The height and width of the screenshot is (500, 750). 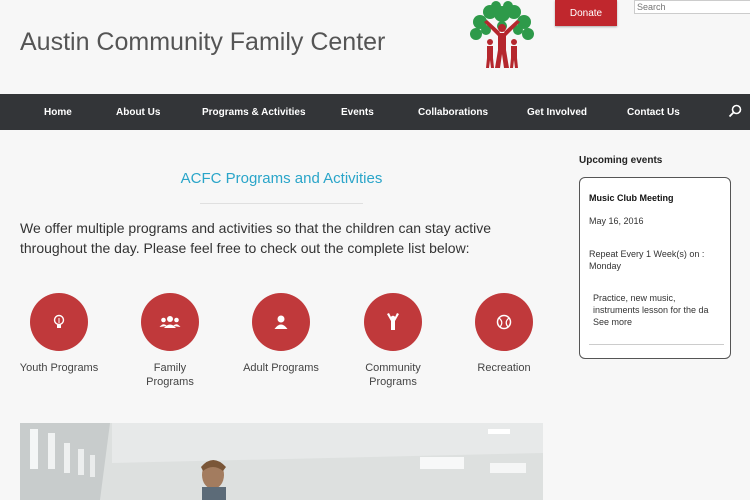 What do you see at coordinates (281, 203) in the screenshot?
I see `heading-divider` at bounding box center [281, 203].